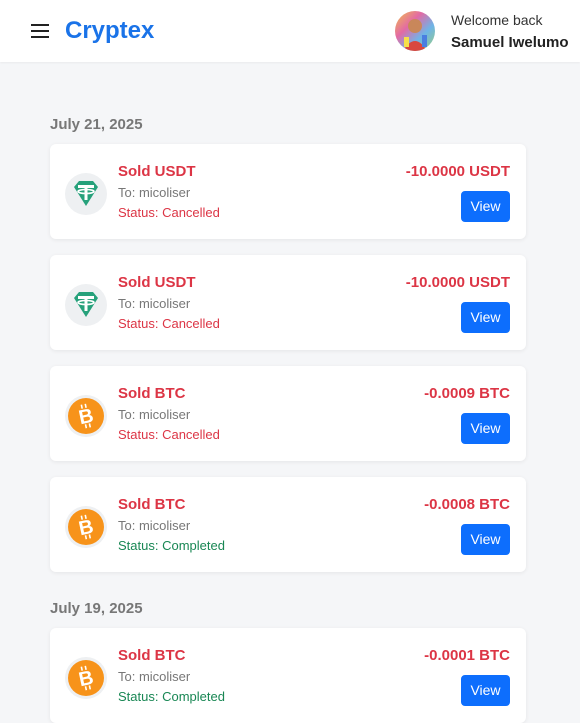 This screenshot has height=723, width=580. Describe the element at coordinates (96, 124) in the screenshot. I see `date-heading: July 21, 2025` at that location.